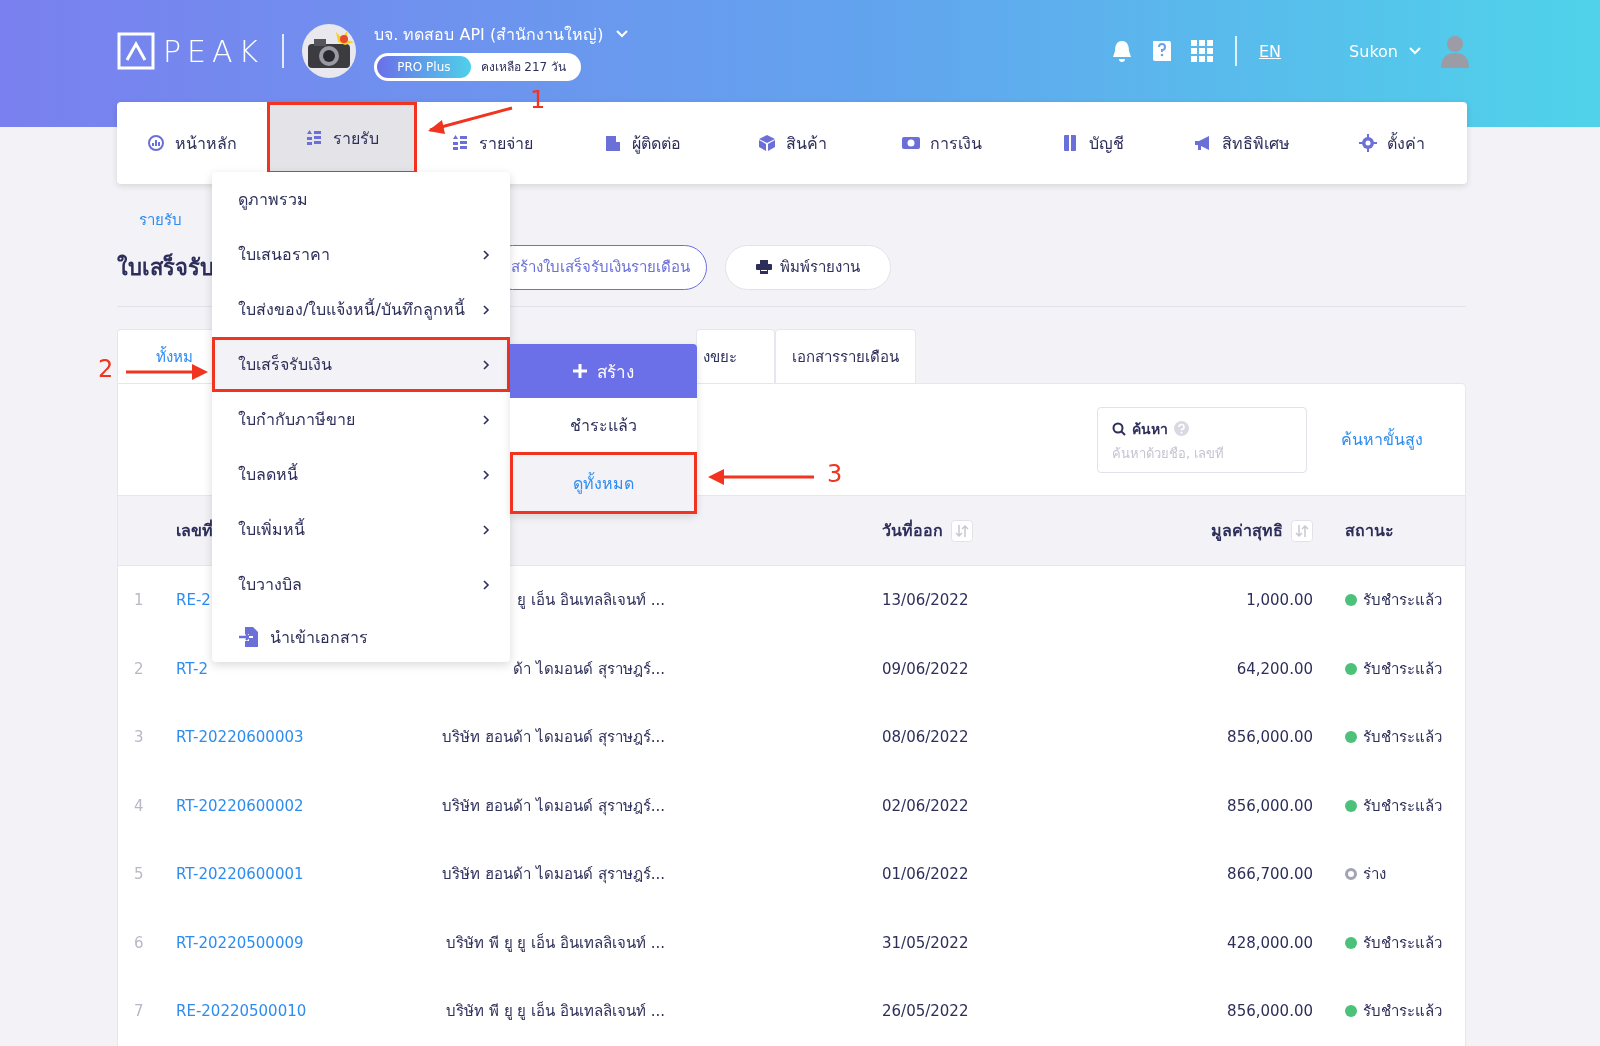  What do you see at coordinates (926, 737) in the screenshot?
I see `table-cell-text: 08/06/2022` at bounding box center [926, 737].